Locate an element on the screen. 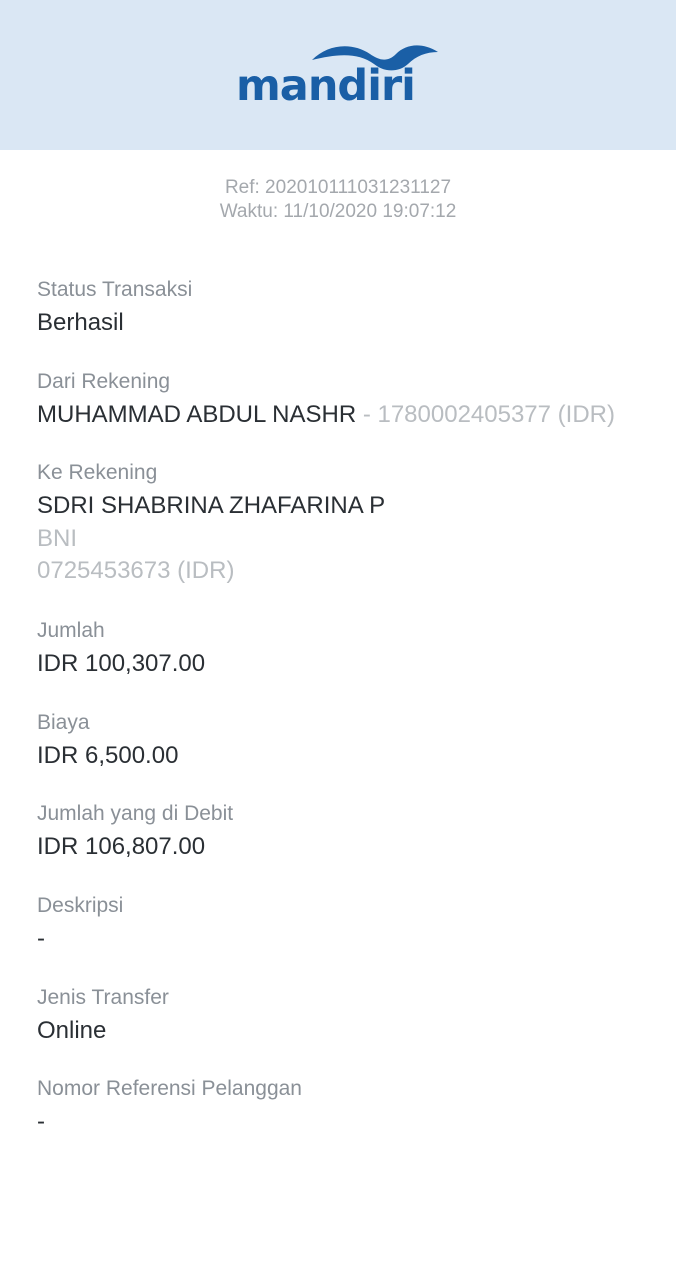 This screenshot has width=676, height=1280. amount-value: IDR 100,307.00 is located at coordinates (121, 663).